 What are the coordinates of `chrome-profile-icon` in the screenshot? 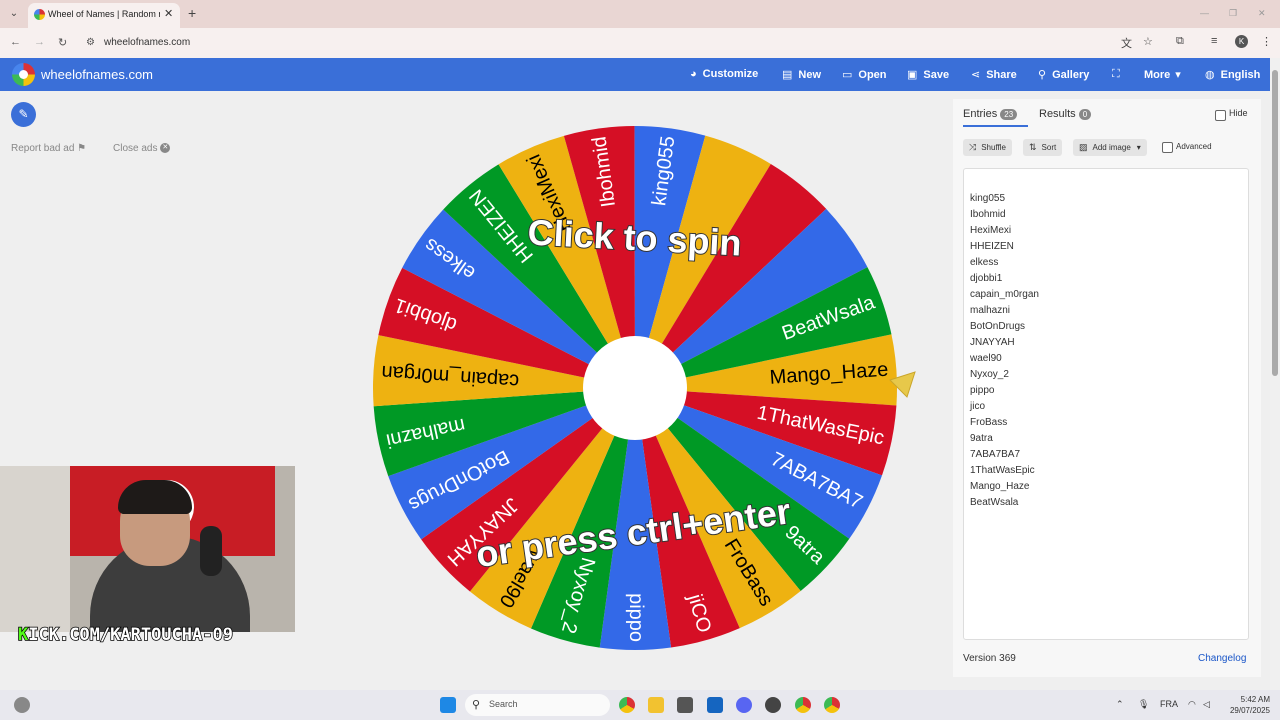 It's located at (832, 705).